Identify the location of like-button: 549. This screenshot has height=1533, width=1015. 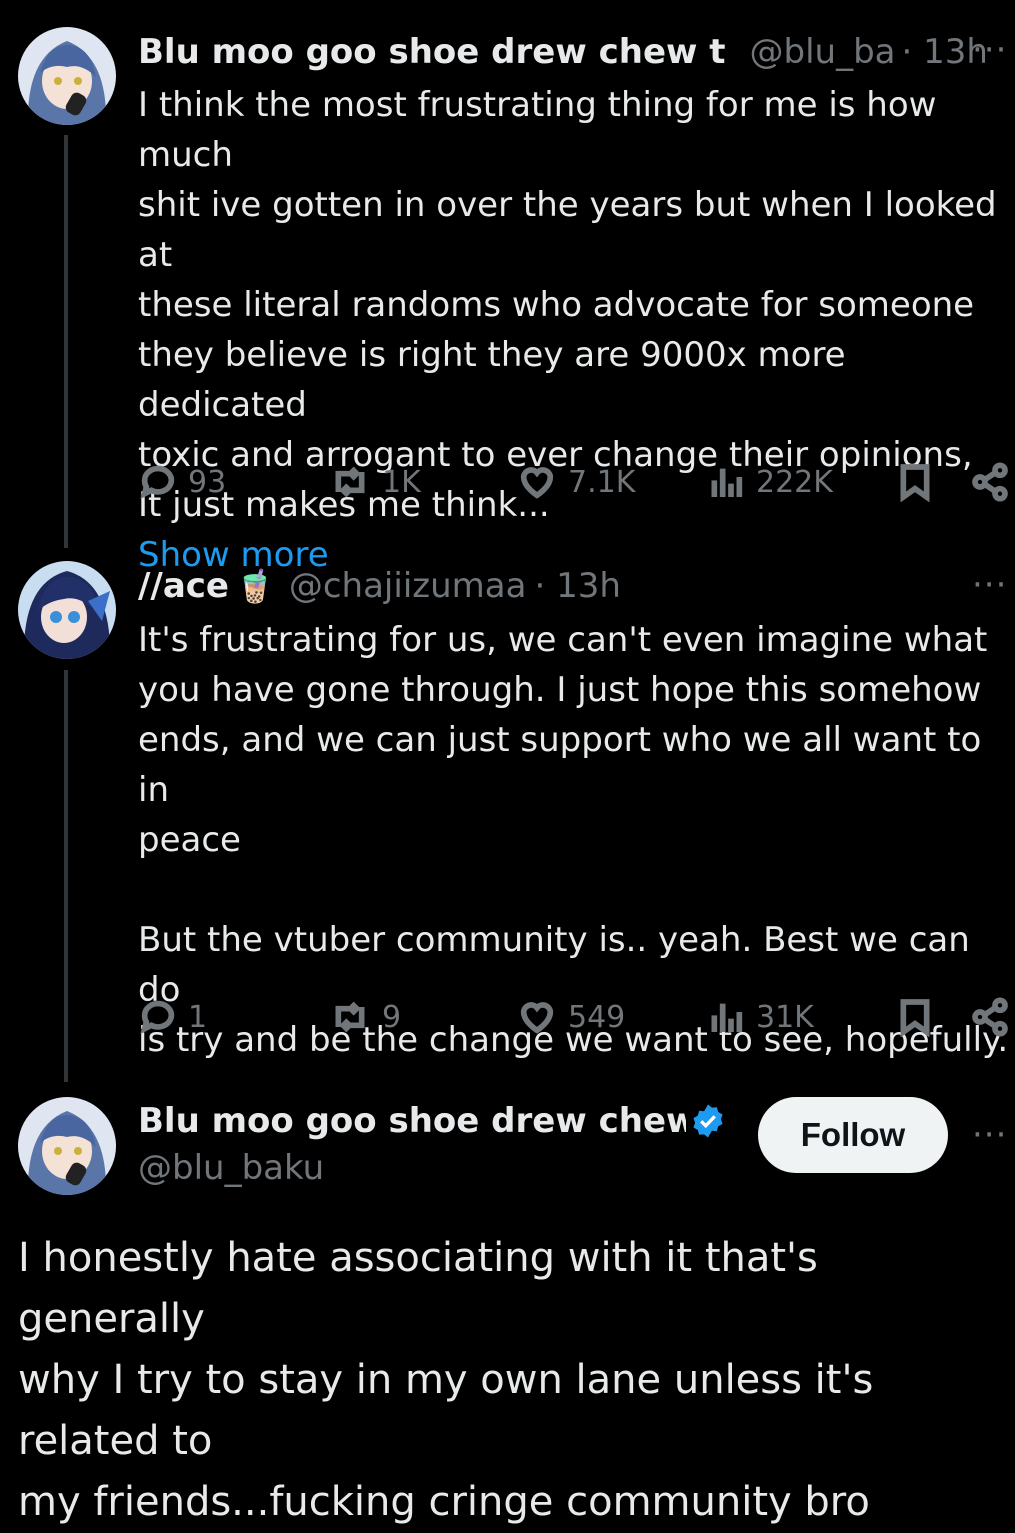
(570, 1017).